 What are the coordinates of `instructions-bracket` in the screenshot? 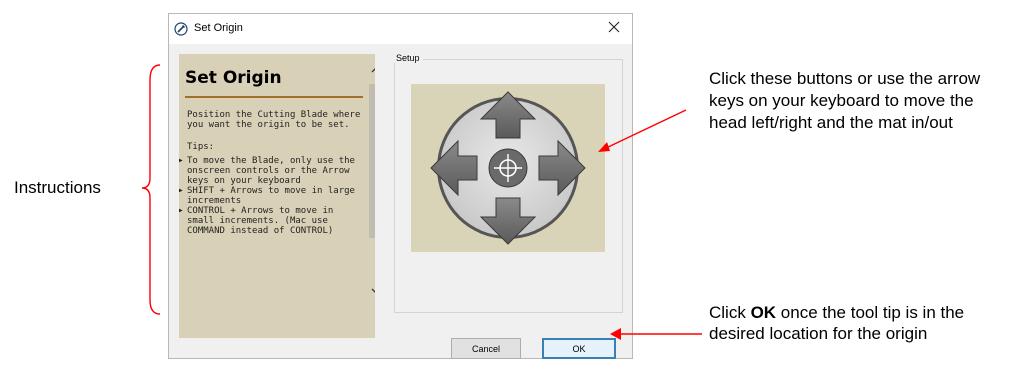 It's located at (151, 189).